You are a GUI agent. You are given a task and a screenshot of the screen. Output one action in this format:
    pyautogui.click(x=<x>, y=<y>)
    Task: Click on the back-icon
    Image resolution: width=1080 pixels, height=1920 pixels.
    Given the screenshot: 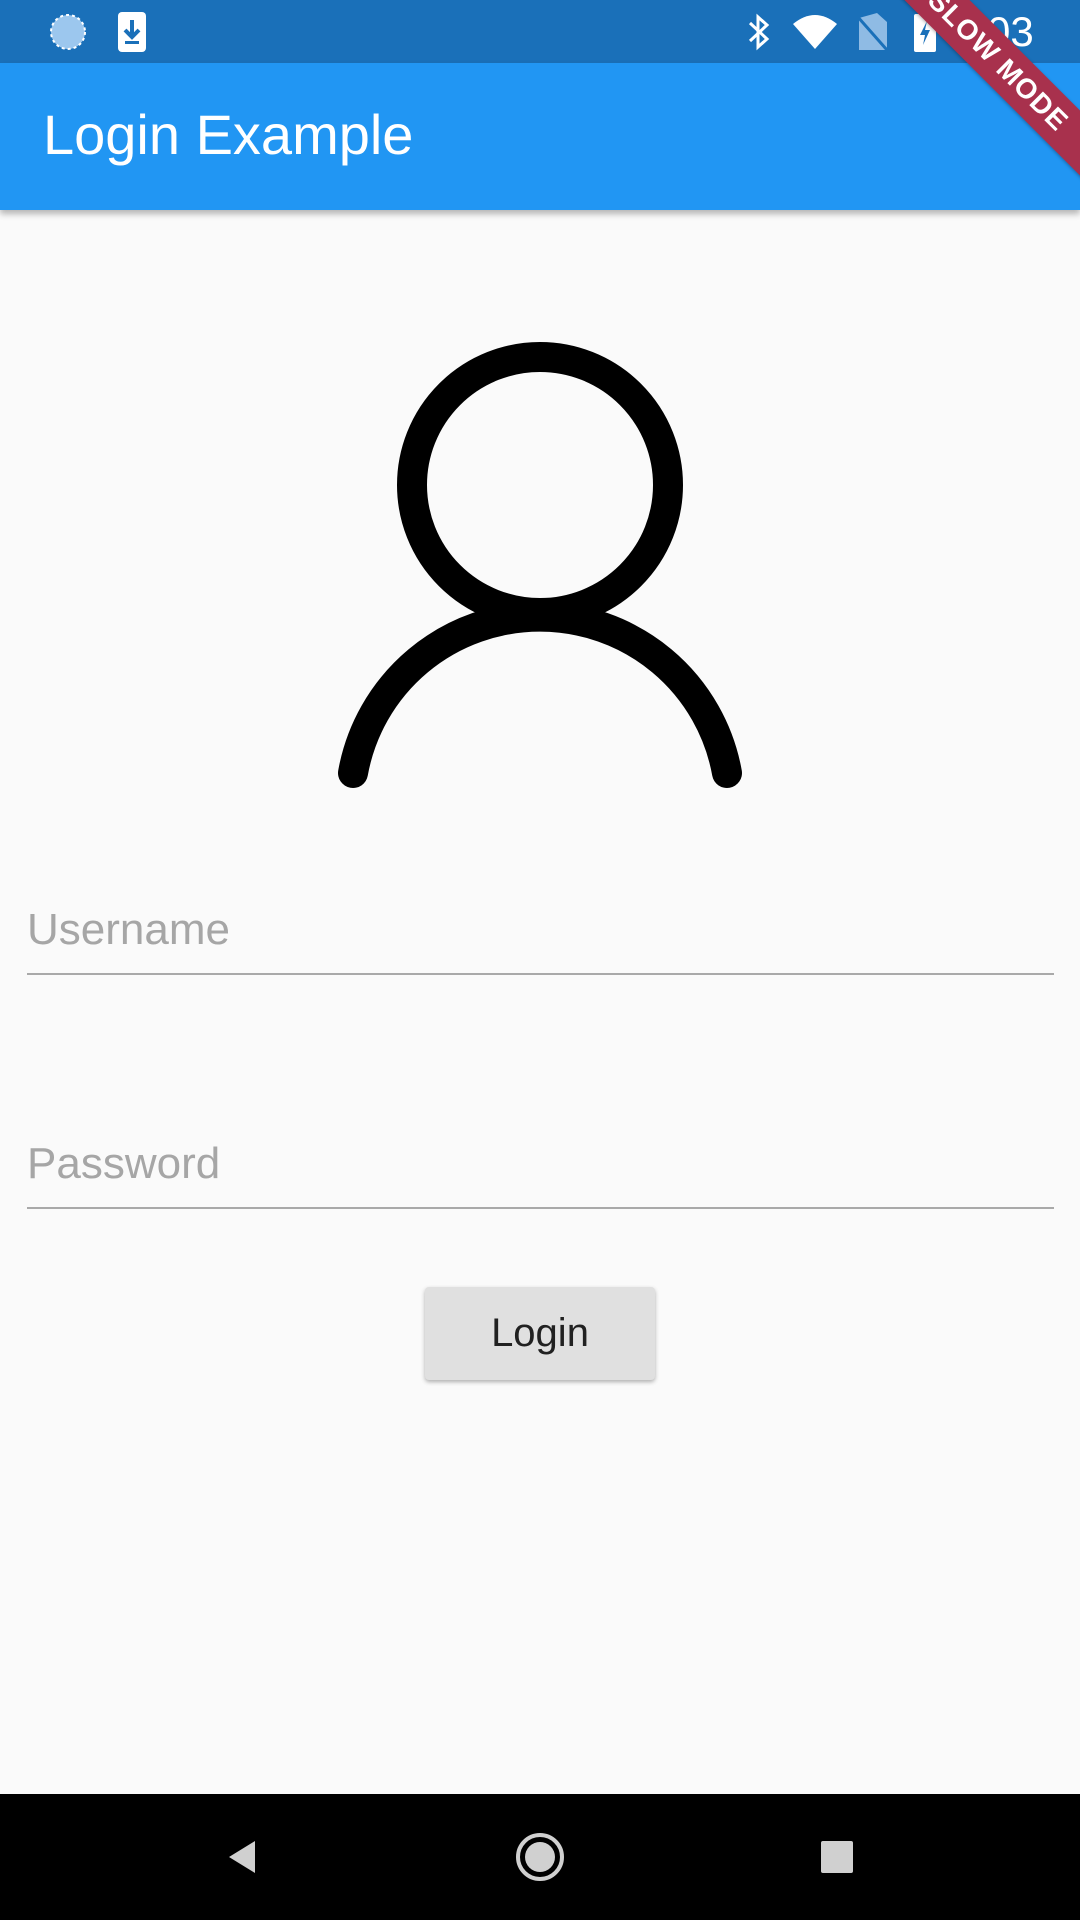 What is the action you would take?
    pyautogui.click(x=243, y=1857)
    